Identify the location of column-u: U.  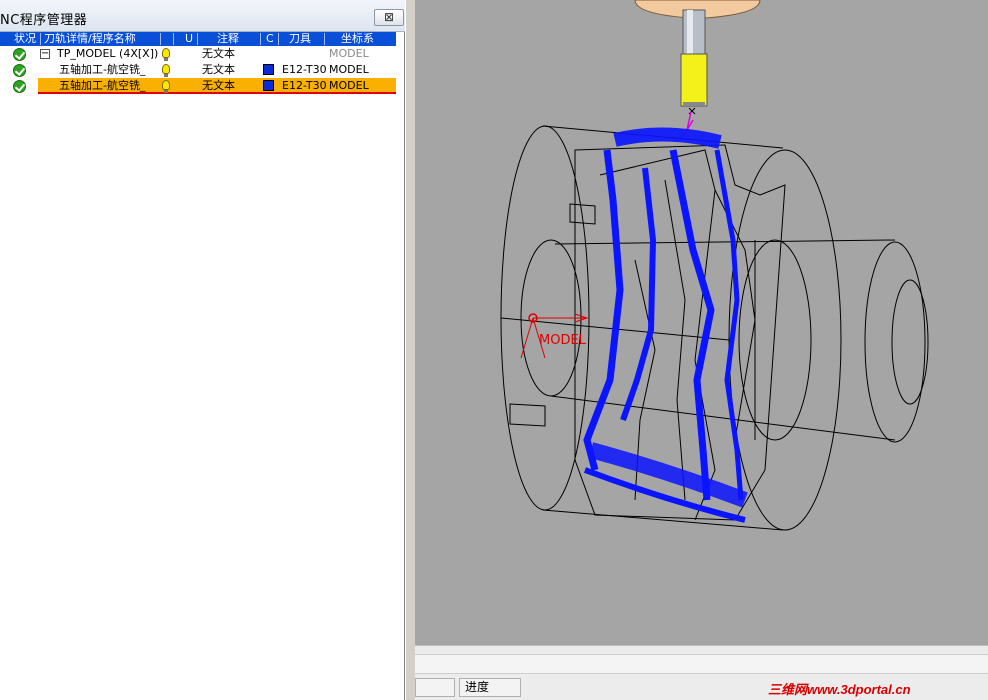
(189, 39).